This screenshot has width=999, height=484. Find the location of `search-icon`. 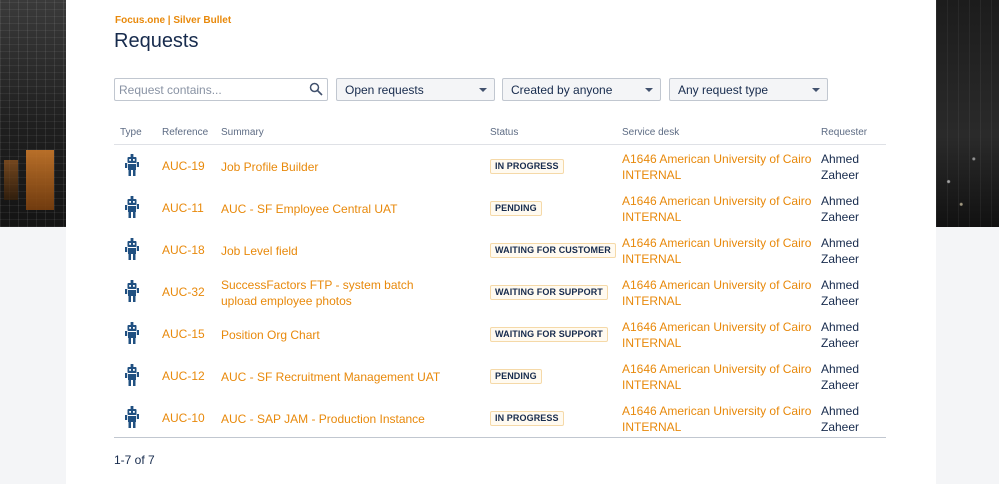

search-icon is located at coordinates (316, 89).